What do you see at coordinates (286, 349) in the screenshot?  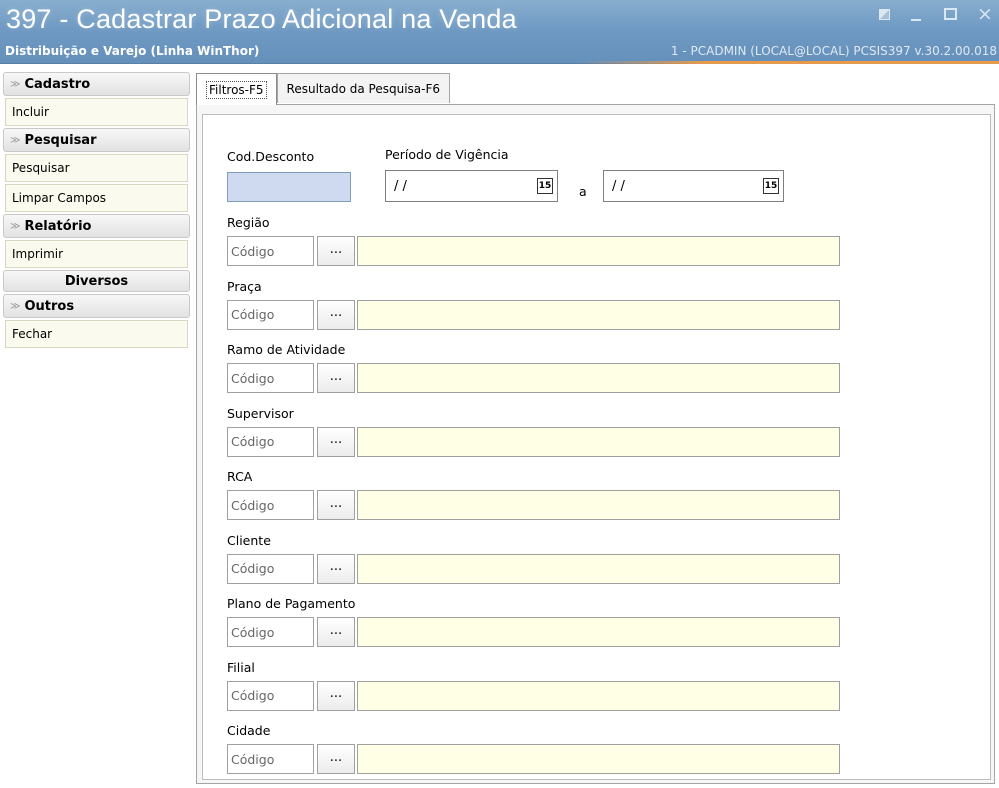 I see `filter-label: Ramo de Atividade` at bounding box center [286, 349].